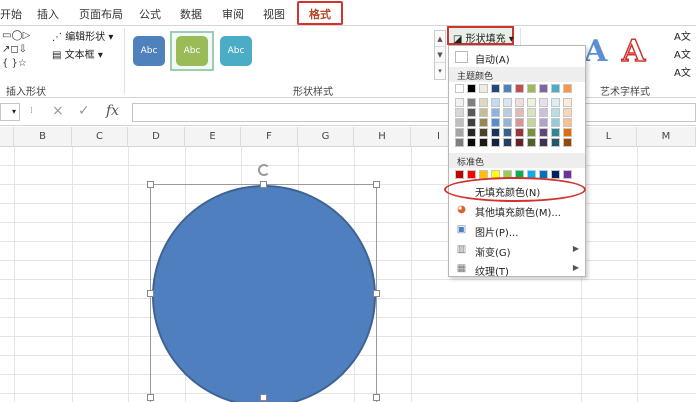 The height and width of the screenshot is (402, 696). I want to click on tab-home: 开始, so click(11, 14).